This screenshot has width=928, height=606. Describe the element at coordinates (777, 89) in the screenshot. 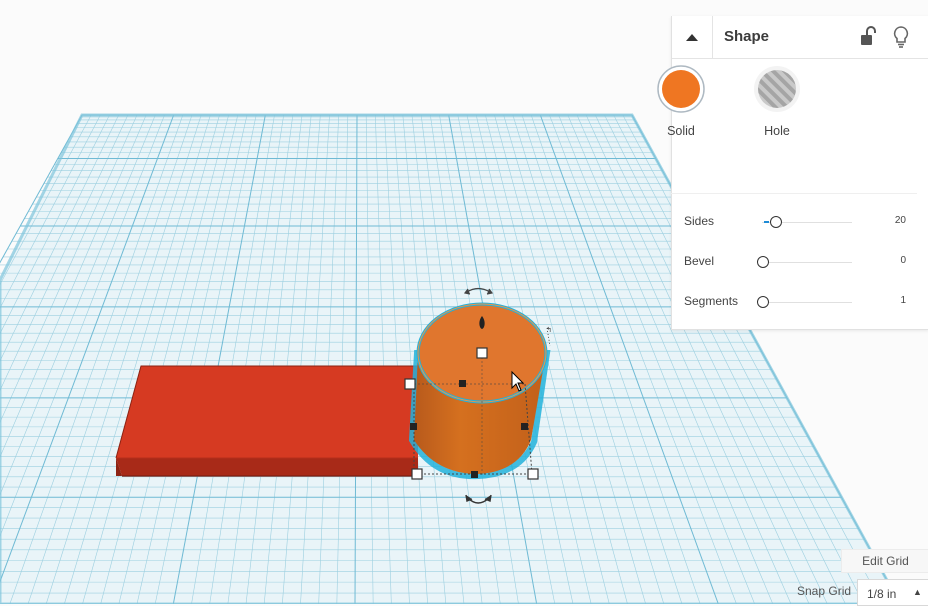

I see `hole-swatch` at that location.